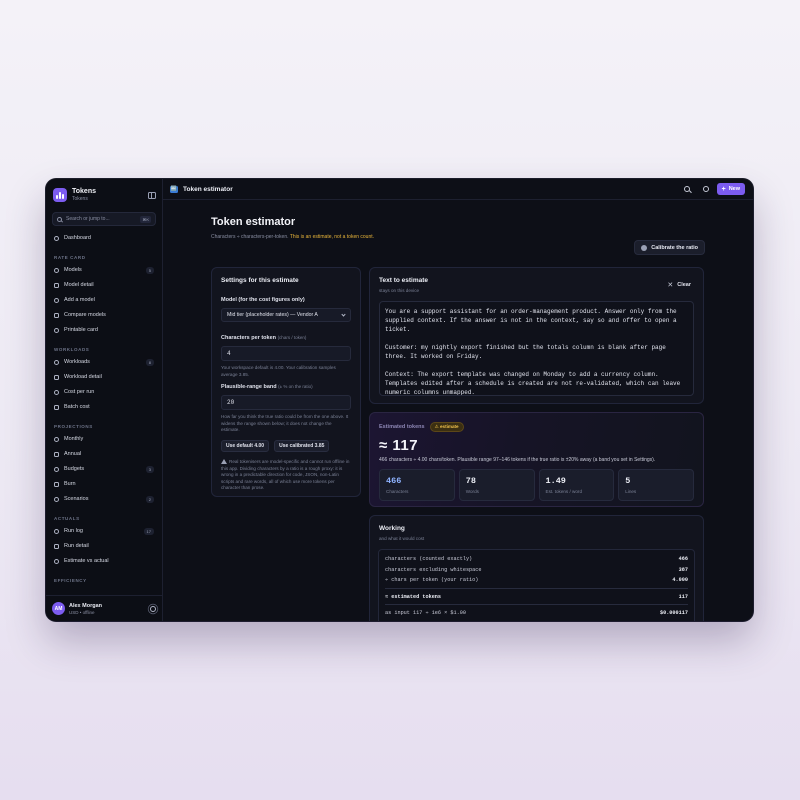 This screenshot has width=800, height=800. I want to click on close-icon: ✕, so click(670, 285).